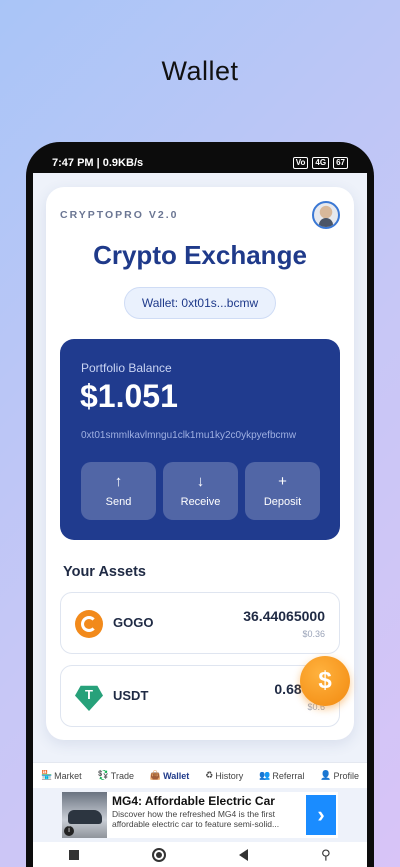 The width and height of the screenshot is (400, 867). What do you see at coordinates (313, 634) in the screenshot?
I see `asset-fiat-value: $0.36` at bounding box center [313, 634].